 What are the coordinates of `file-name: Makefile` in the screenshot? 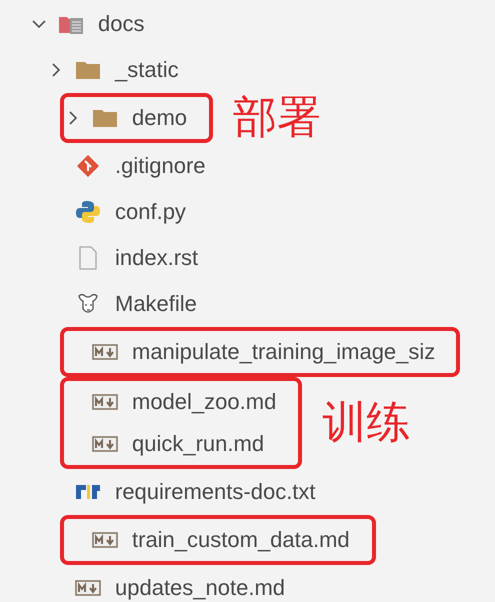 It's located at (156, 304).